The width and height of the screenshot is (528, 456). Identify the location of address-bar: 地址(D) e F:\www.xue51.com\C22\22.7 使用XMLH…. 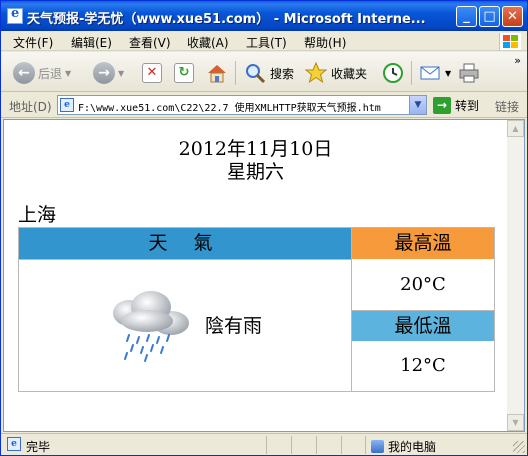
(264, 105).